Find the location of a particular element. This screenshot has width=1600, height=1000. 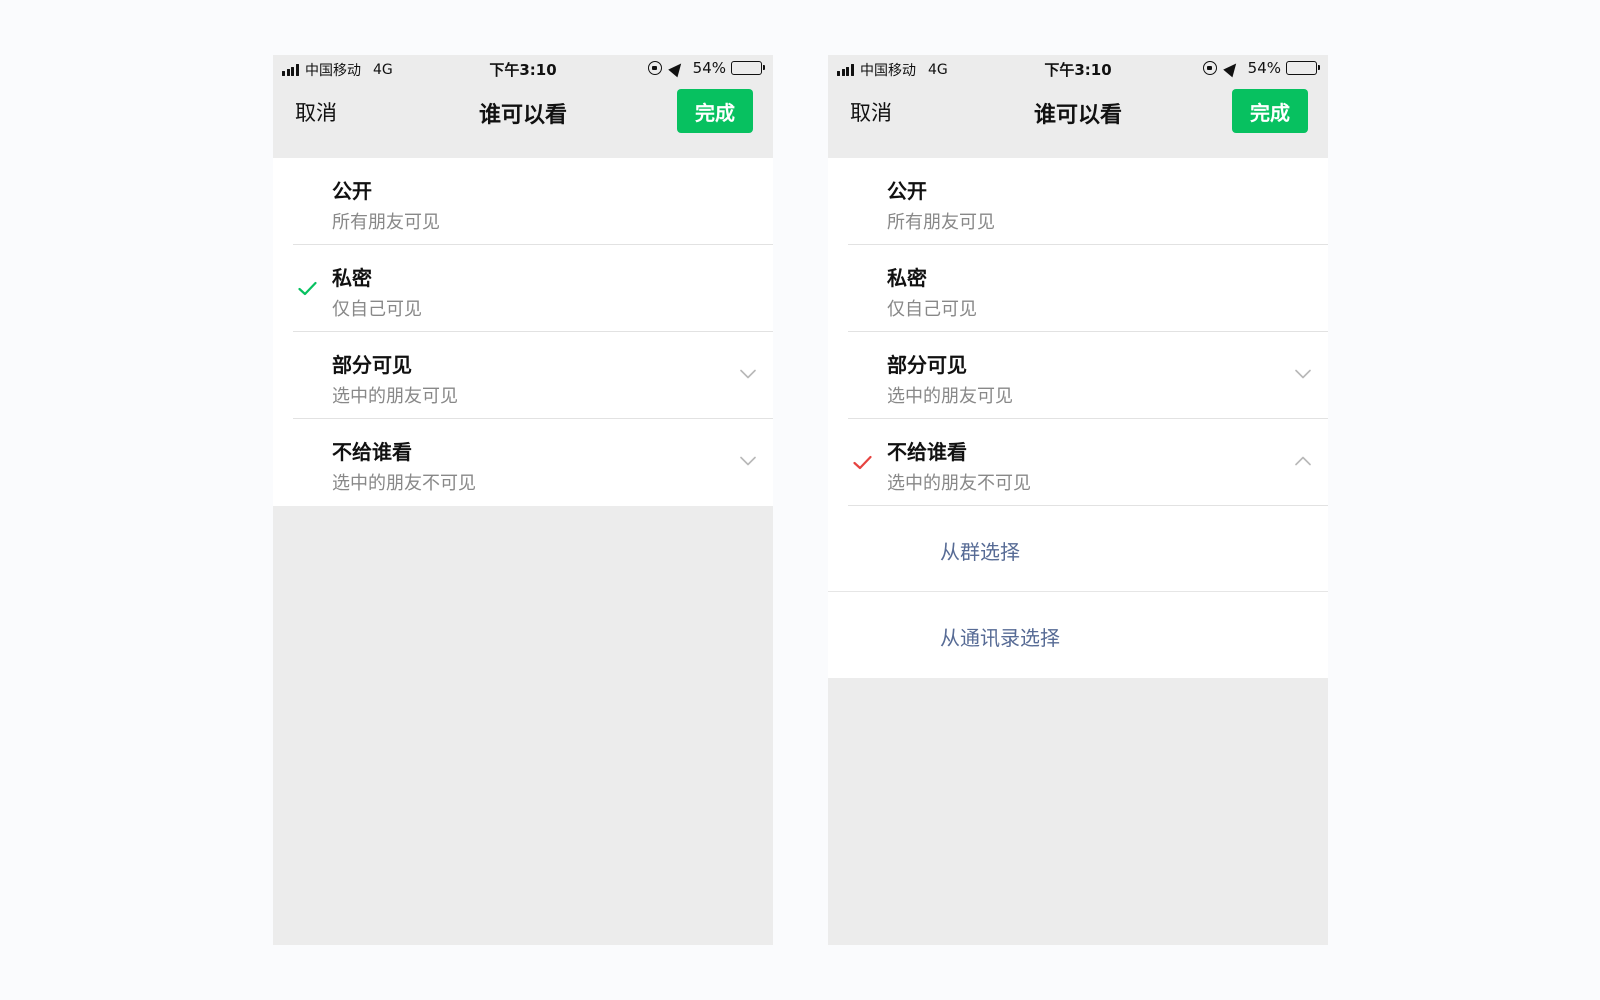

sub-option-label: 从群选择 is located at coordinates (980, 552).